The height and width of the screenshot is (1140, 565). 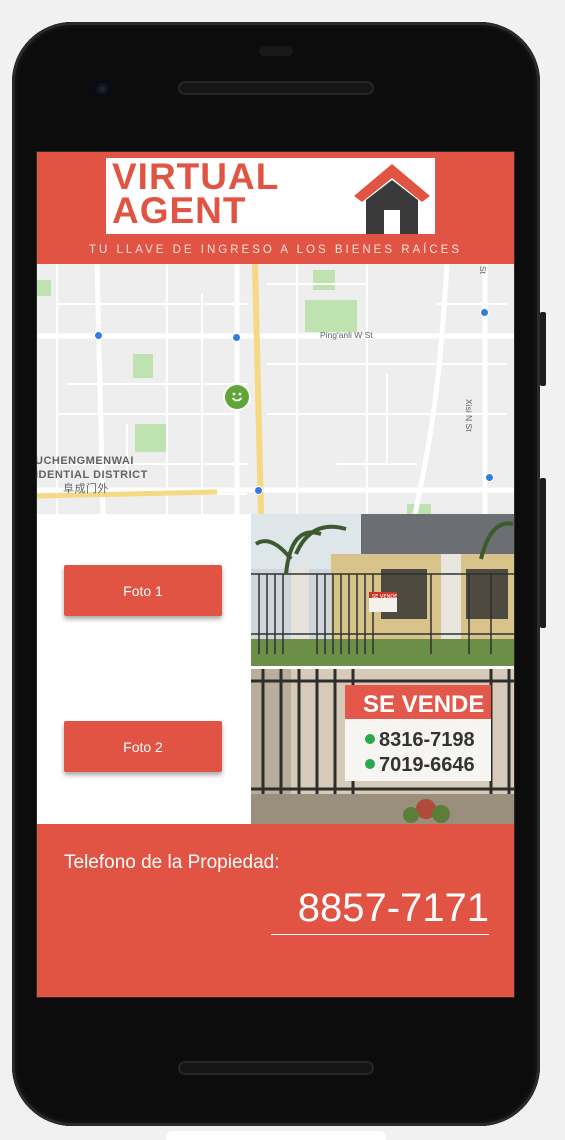 What do you see at coordinates (276, 1068) in the screenshot?
I see `bottom-speaker` at bounding box center [276, 1068].